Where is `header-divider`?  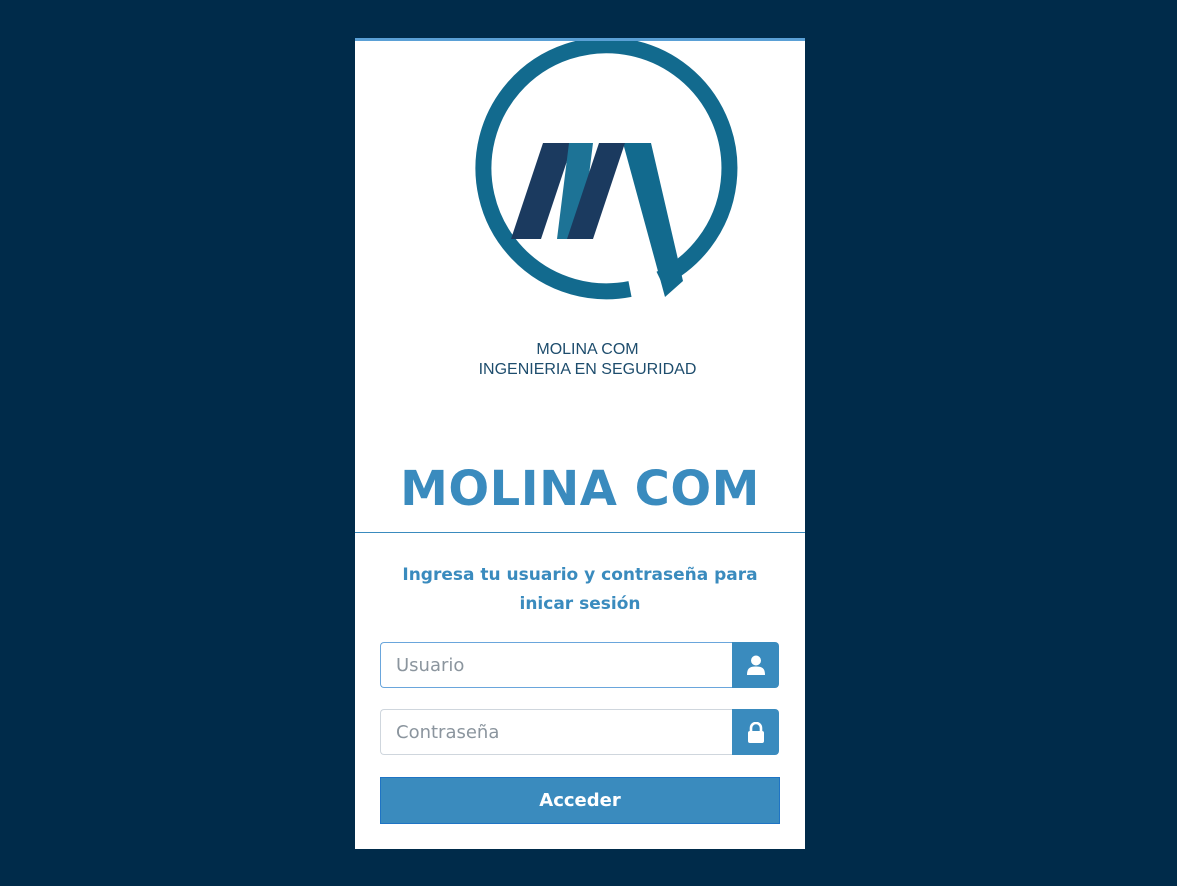
header-divider is located at coordinates (580, 532).